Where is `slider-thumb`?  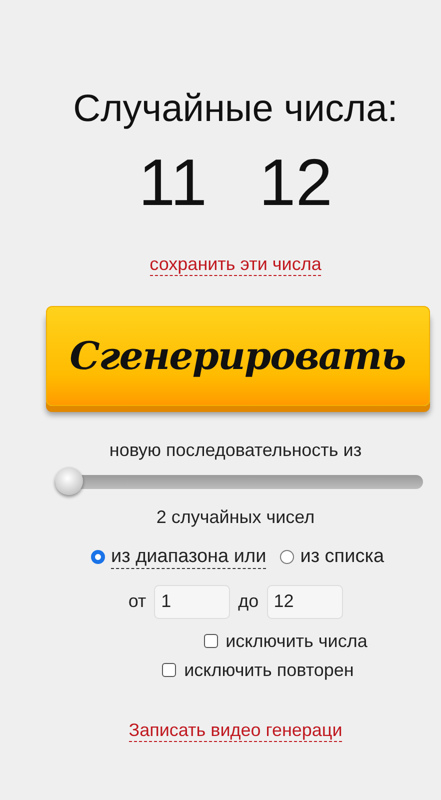 slider-thumb is located at coordinates (68, 480).